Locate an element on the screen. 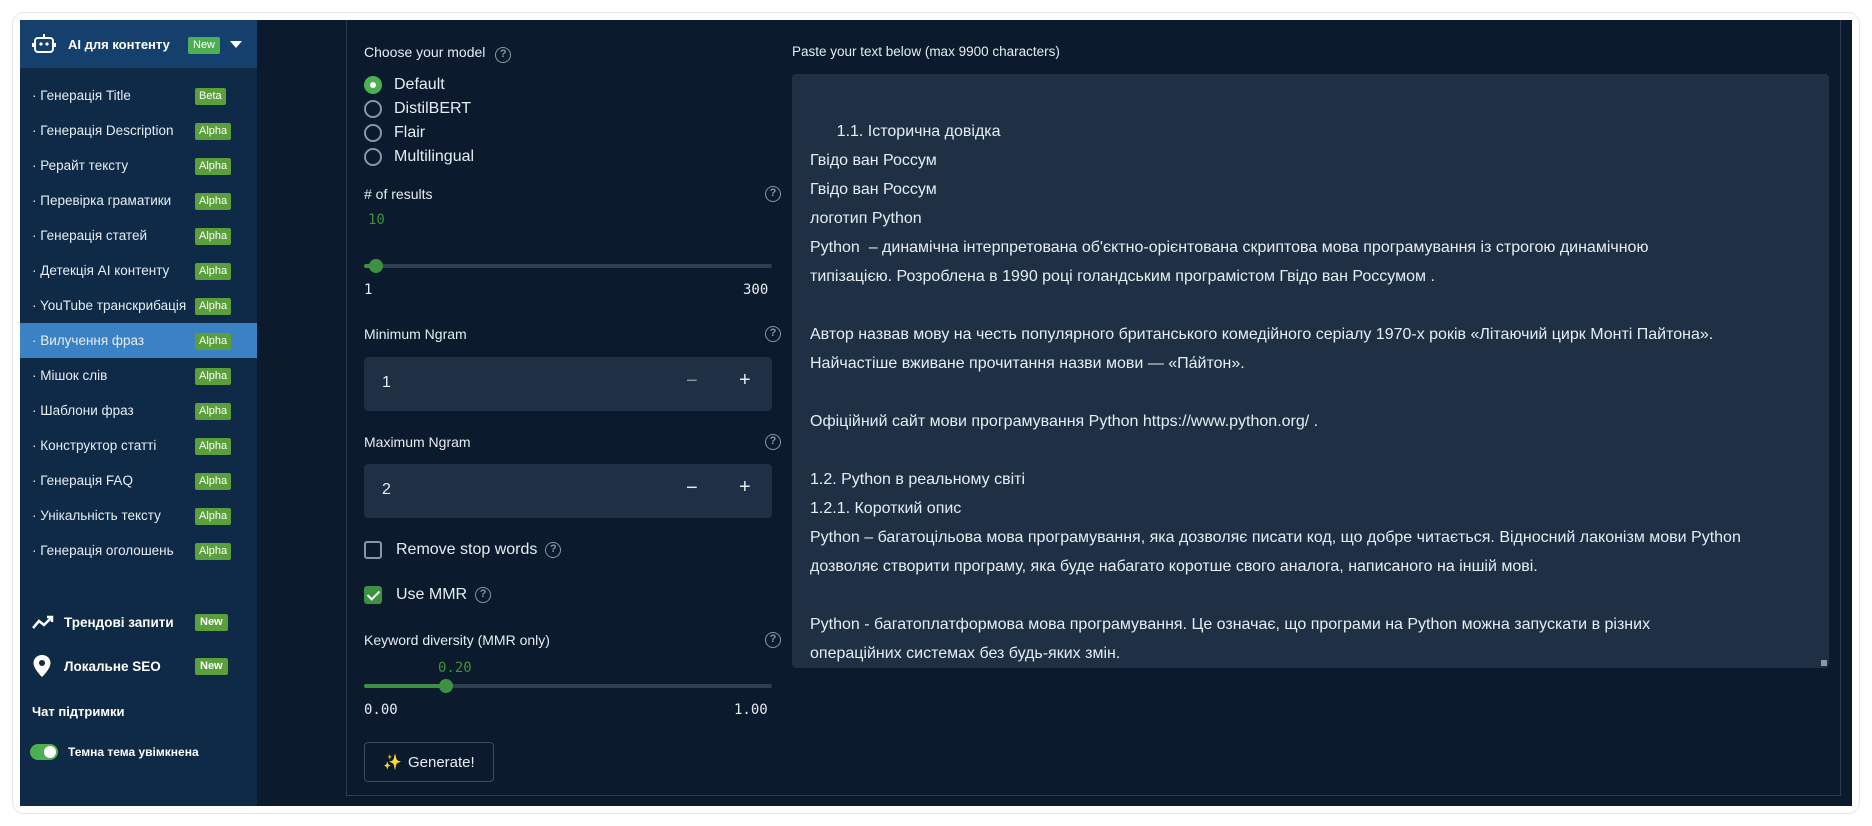 This screenshot has height=826, width=1872. sidebar-item: · YouTube транскрибація Alpha is located at coordinates (138, 305).